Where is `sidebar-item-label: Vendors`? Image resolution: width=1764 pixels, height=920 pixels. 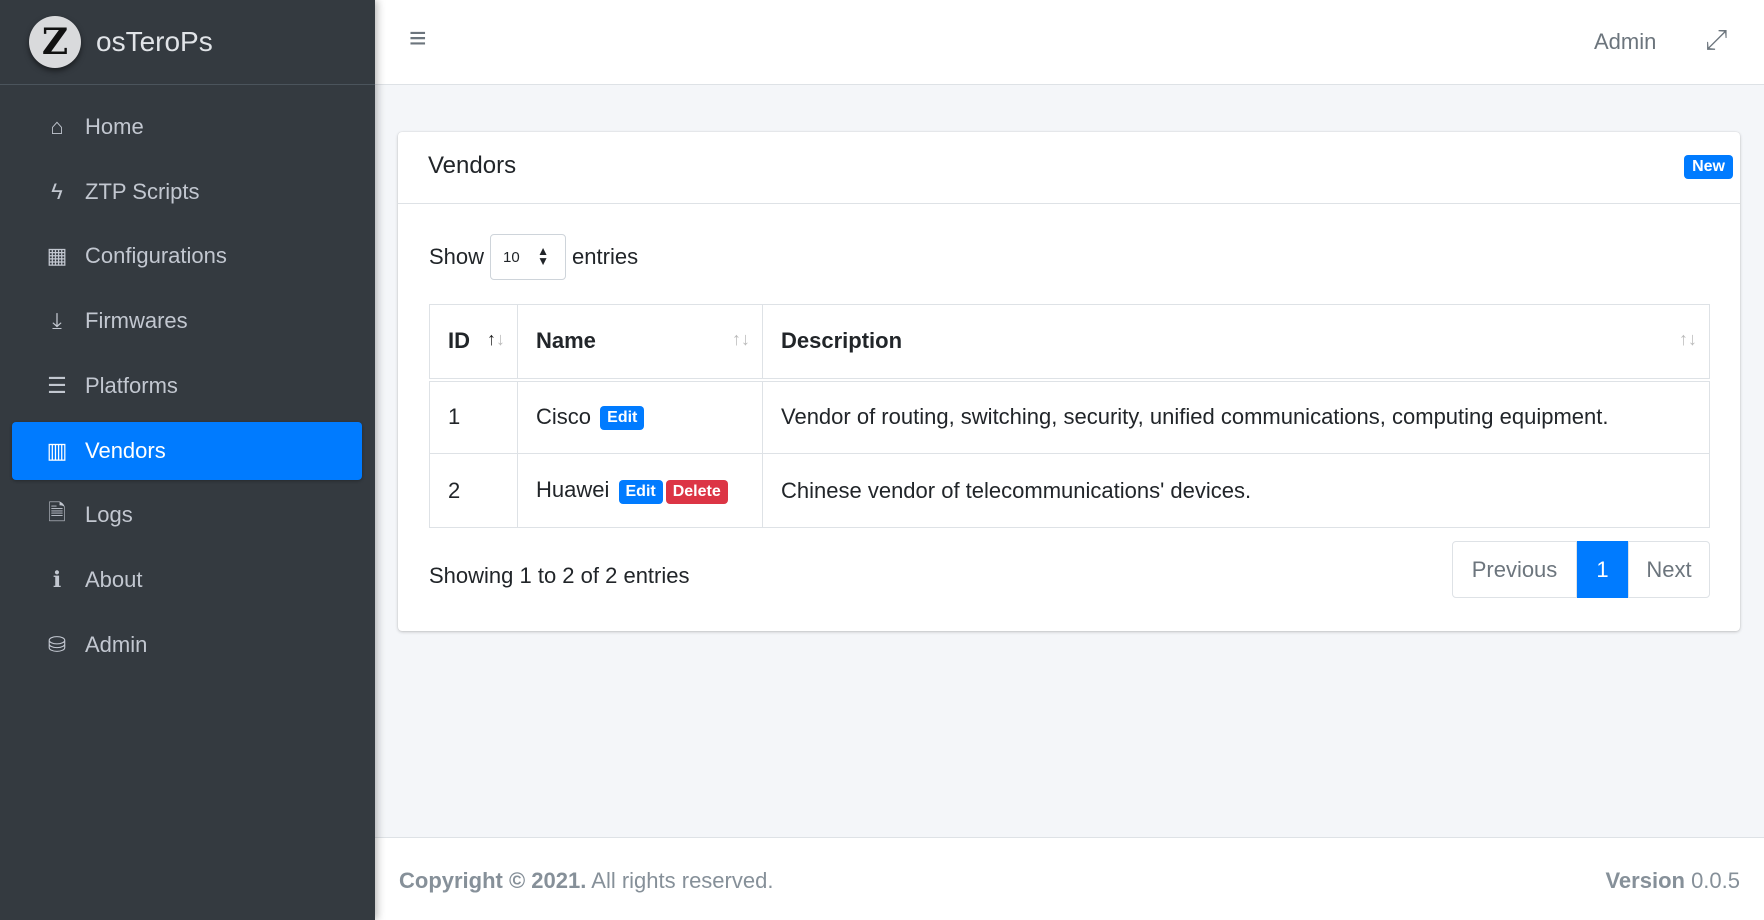 sidebar-item-label: Vendors is located at coordinates (125, 450).